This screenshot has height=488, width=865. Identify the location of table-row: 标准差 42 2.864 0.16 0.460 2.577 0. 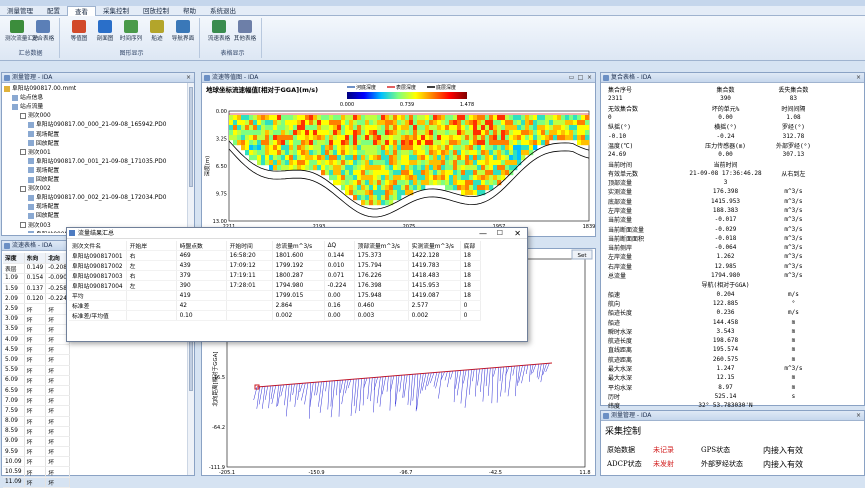
(275, 305).